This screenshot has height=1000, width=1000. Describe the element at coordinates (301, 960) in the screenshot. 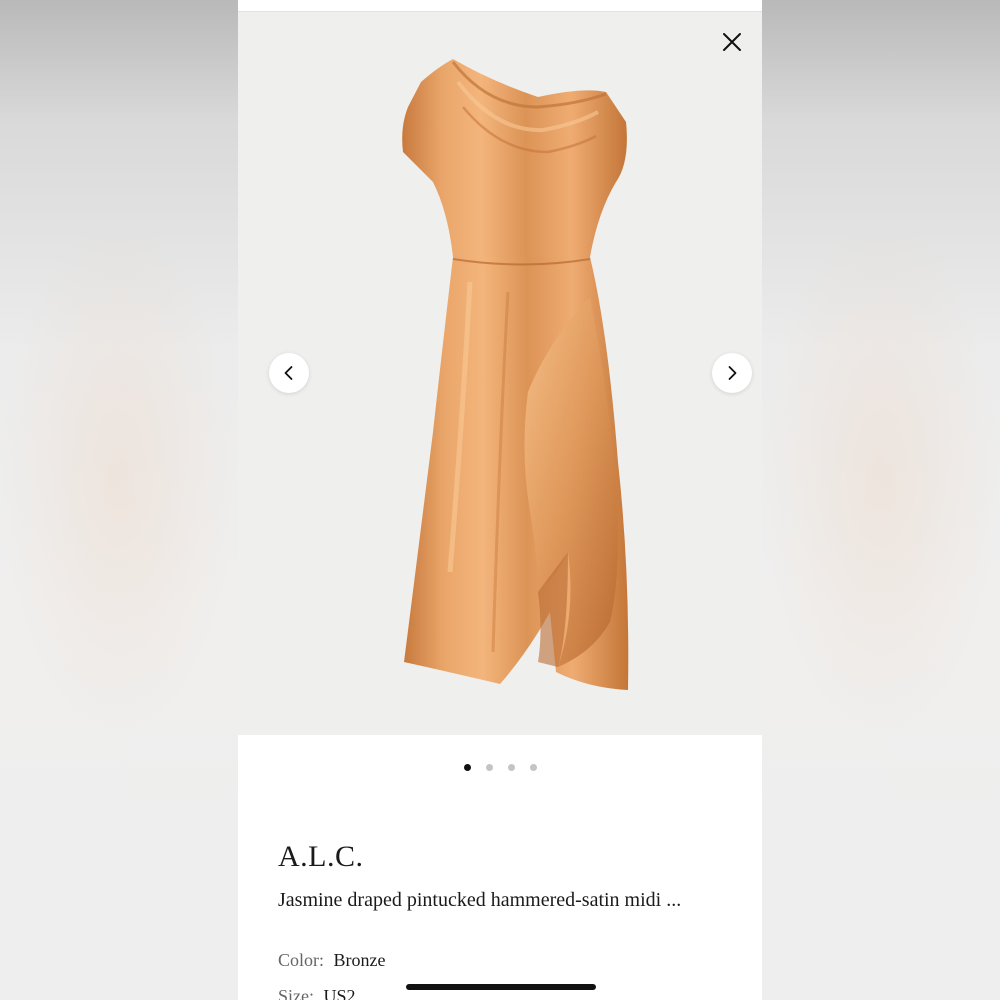

I see `color-label: Color:` at that location.